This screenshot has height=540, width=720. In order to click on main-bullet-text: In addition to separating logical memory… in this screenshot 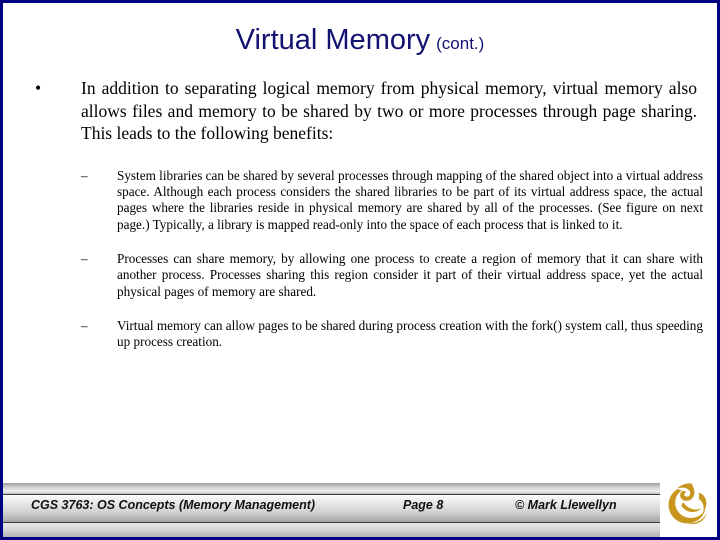, I will do `click(389, 111)`.